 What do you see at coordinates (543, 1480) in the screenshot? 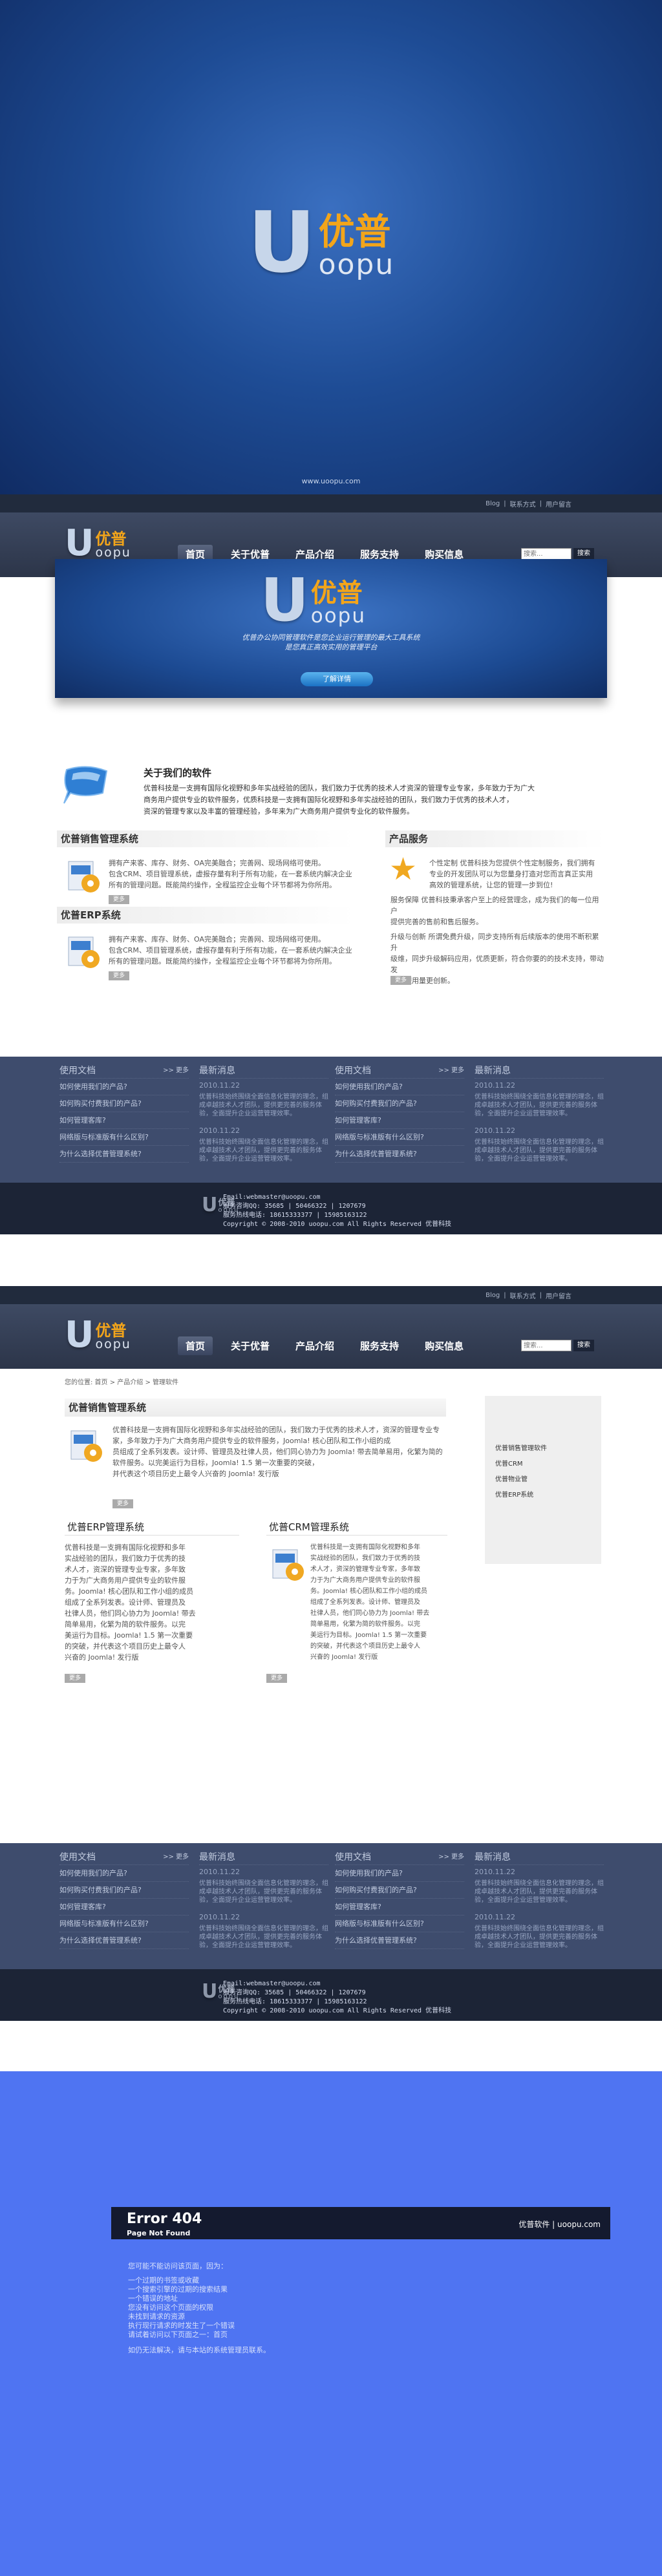
I see `sidebar-item-property: 优普物业管` at bounding box center [543, 1480].